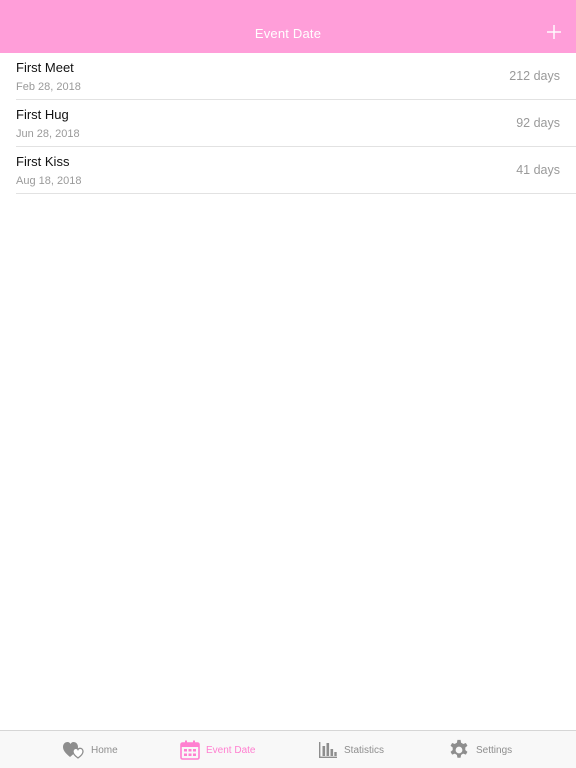 The width and height of the screenshot is (576, 768). I want to click on event-title: First Meet, so click(45, 67).